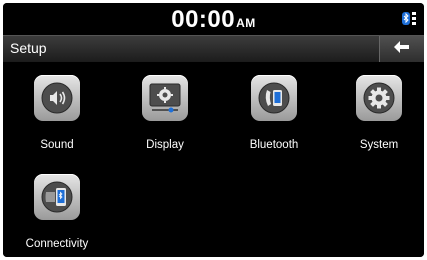  What do you see at coordinates (379, 145) in the screenshot?
I see `menu-item-label: System` at bounding box center [379, 145].